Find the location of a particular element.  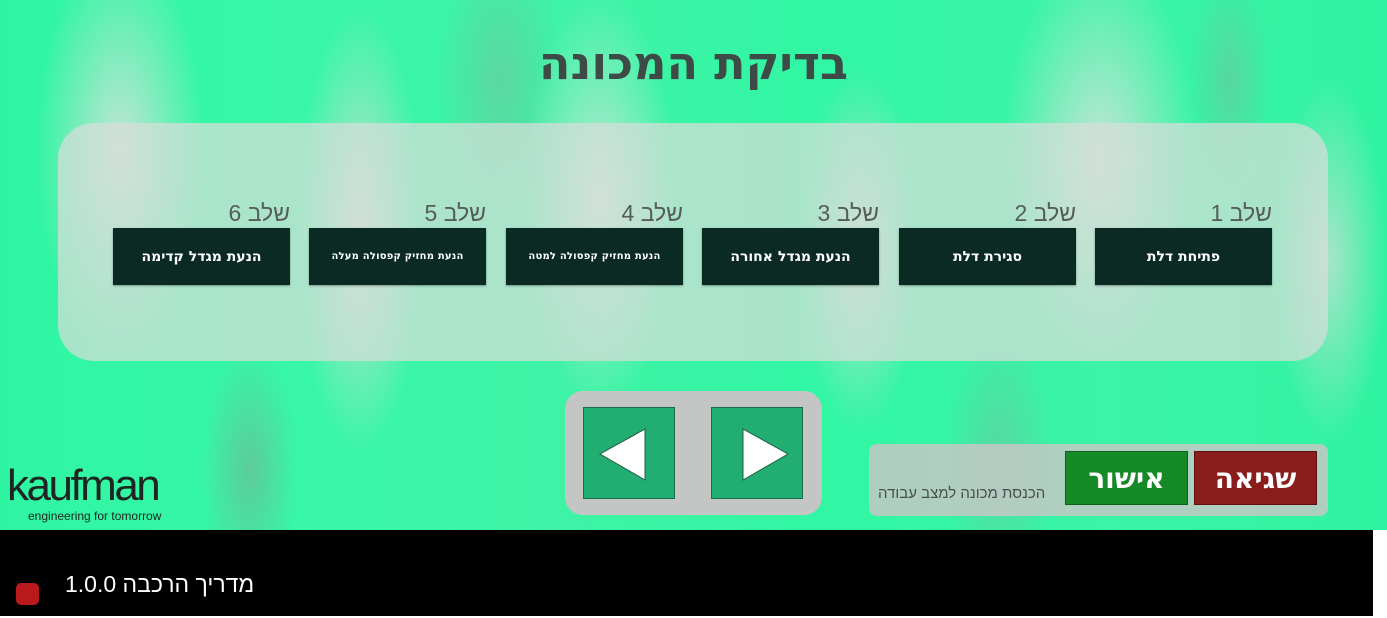

step-5-label: שלב 5 is located at coordinates (455, 213).